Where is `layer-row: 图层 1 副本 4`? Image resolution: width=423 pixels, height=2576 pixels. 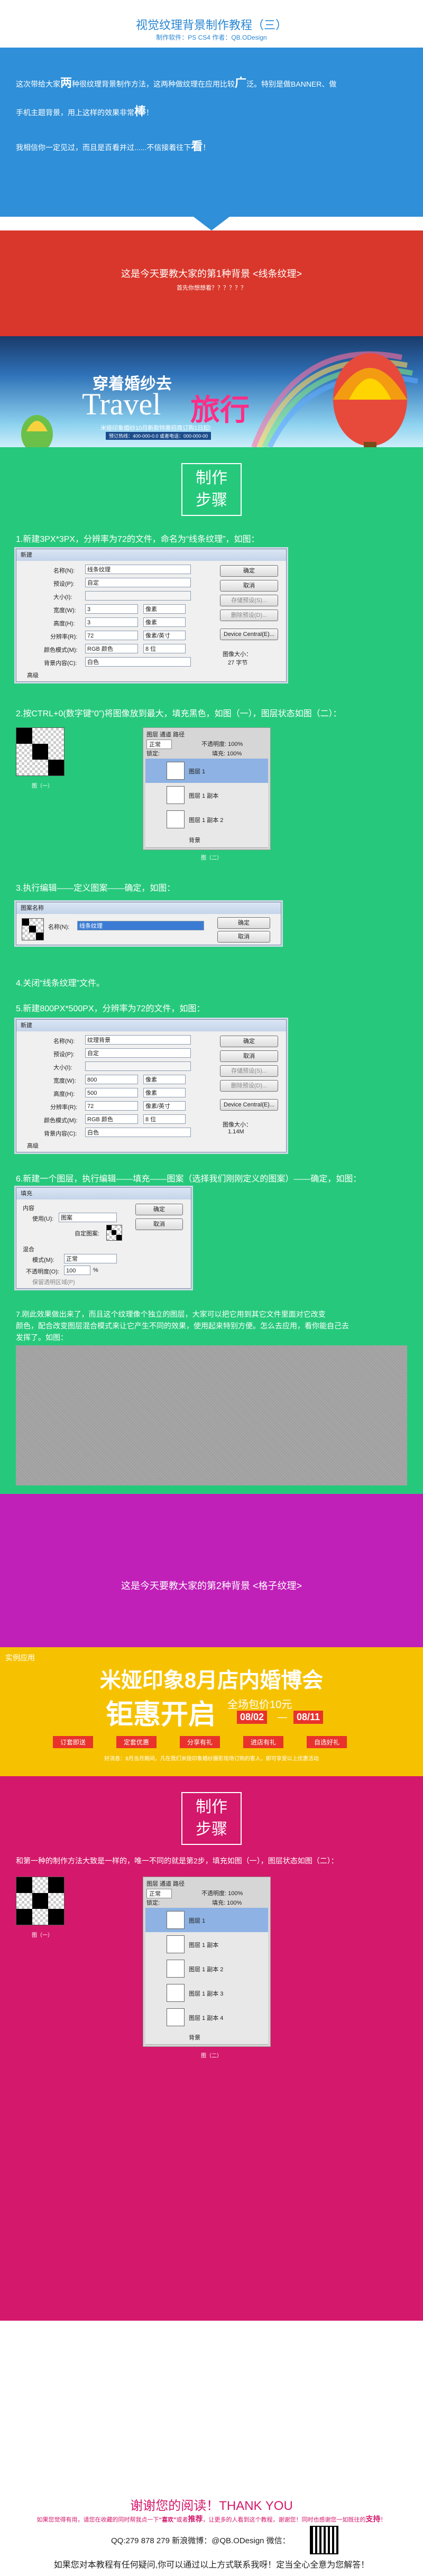
layer-row: 图层 1 副本 4 is located at coordinates (207, 2017).